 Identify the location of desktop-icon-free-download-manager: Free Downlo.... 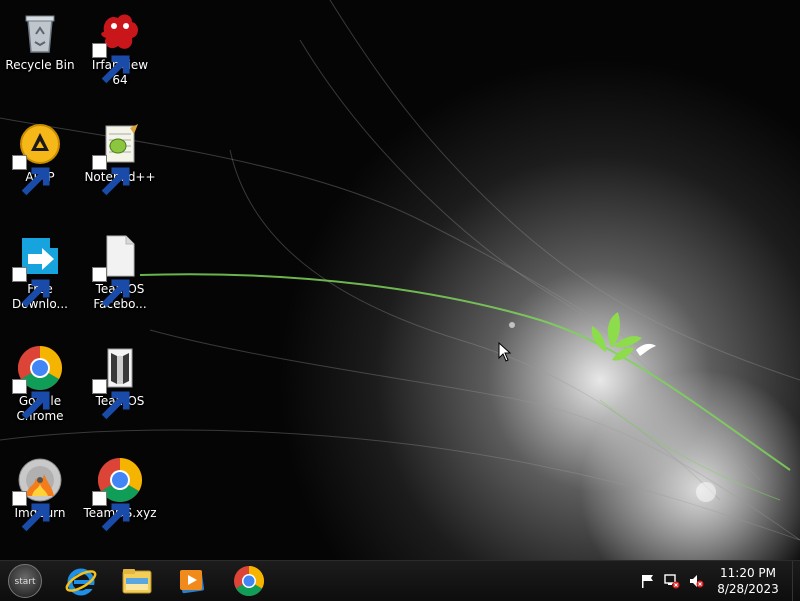
(40, 272).